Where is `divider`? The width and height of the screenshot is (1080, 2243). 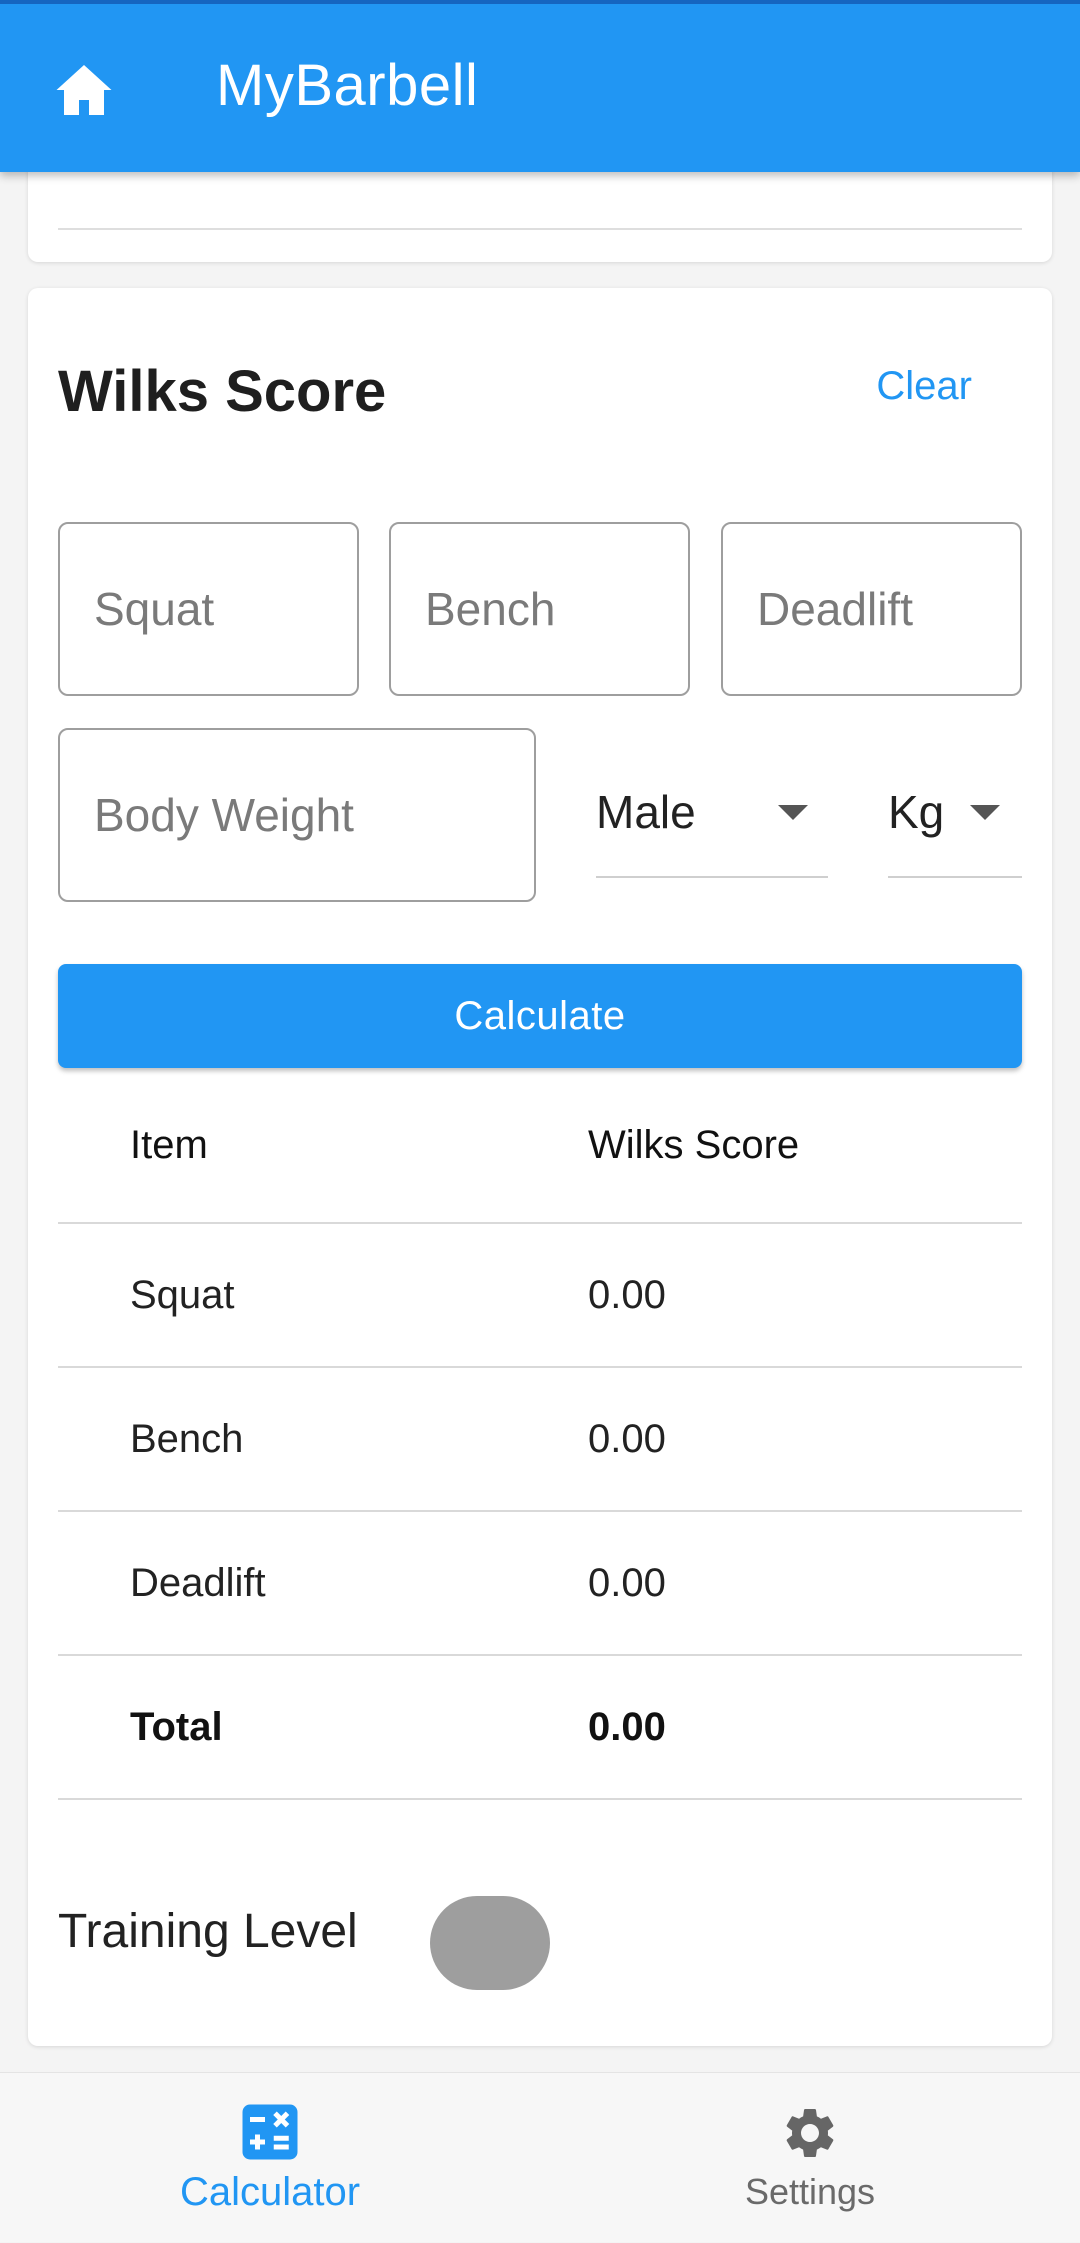 divider is located at coordinates (540, 229).